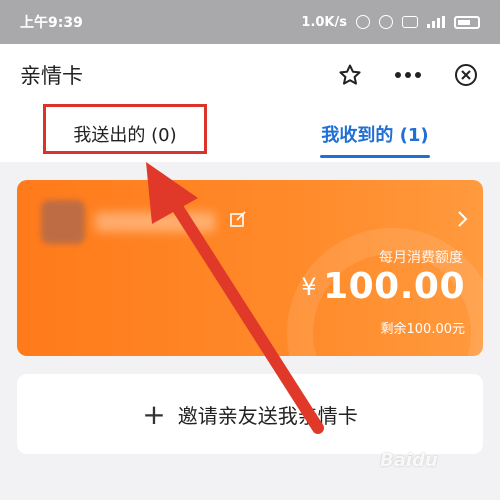 The image size is (500, 500). I want to click on invite-button: + 邀请亲友送我亲情卡, so click(250, 414).